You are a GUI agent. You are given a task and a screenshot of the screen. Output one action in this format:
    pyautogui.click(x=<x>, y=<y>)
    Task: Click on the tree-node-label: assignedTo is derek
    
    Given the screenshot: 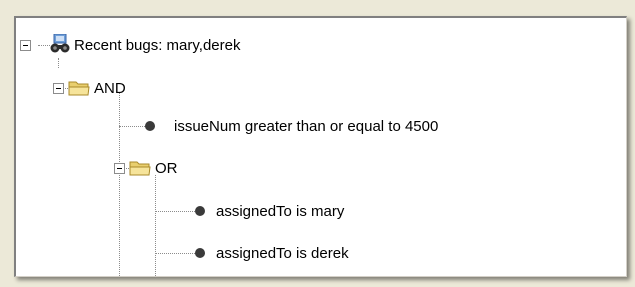 What is the action you would take?
    pyautogui.click(x=282, y=253)
    